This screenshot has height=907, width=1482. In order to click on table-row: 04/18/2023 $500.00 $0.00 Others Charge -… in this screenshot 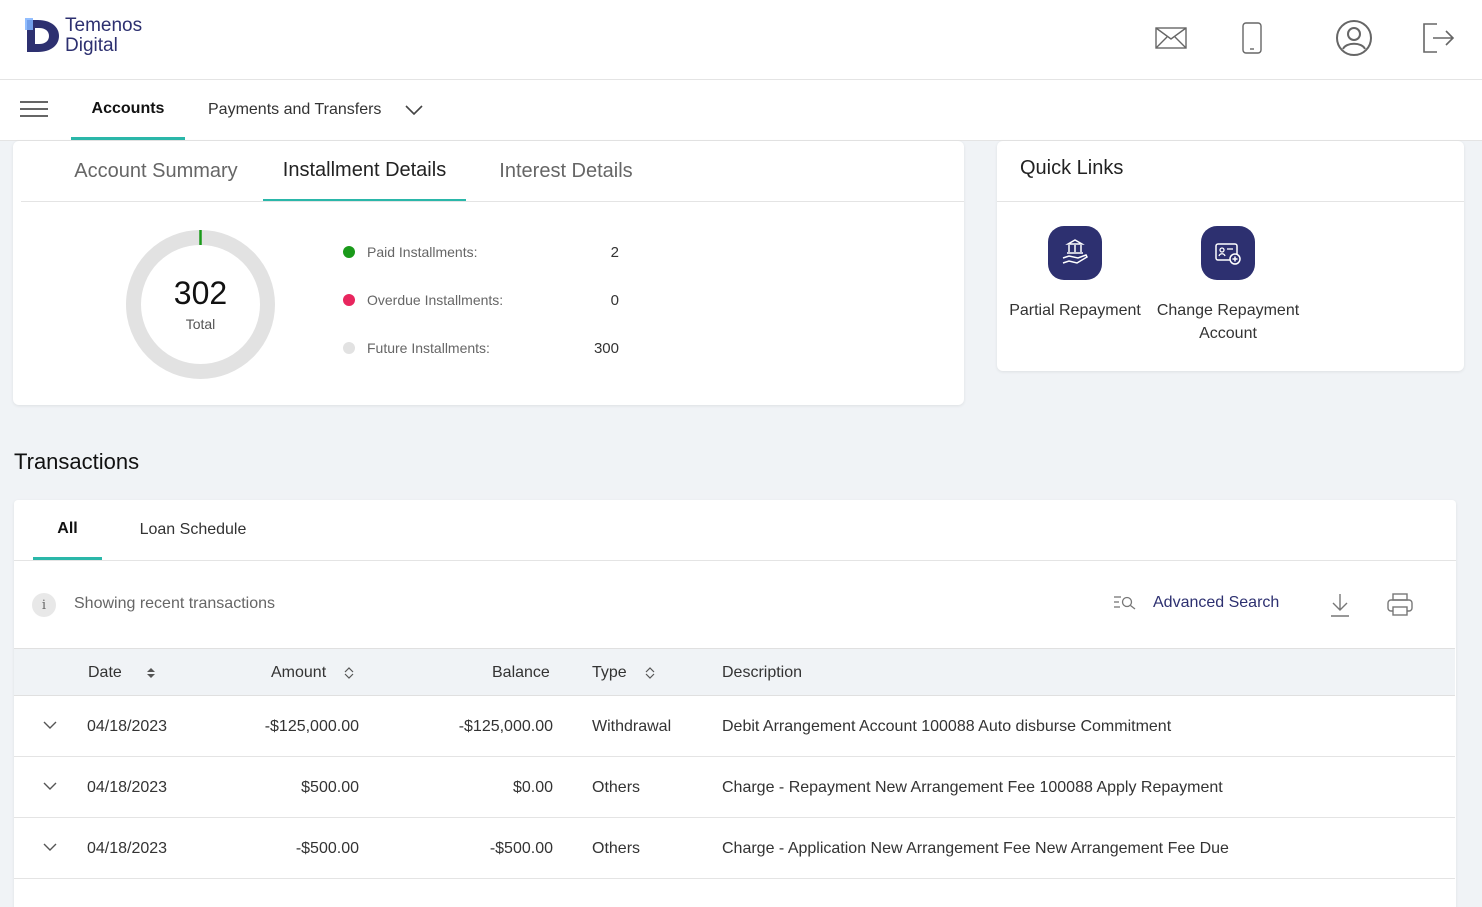, I will do `click(734, 787)`.